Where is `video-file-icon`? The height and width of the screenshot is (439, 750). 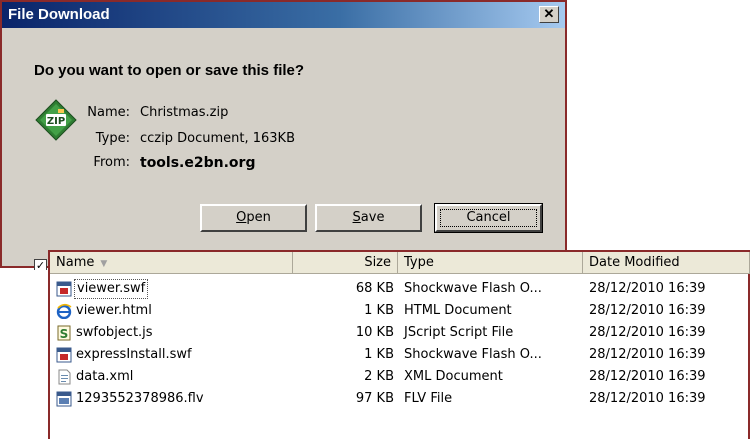 video-file-icon is located at coordinates (64, 399).